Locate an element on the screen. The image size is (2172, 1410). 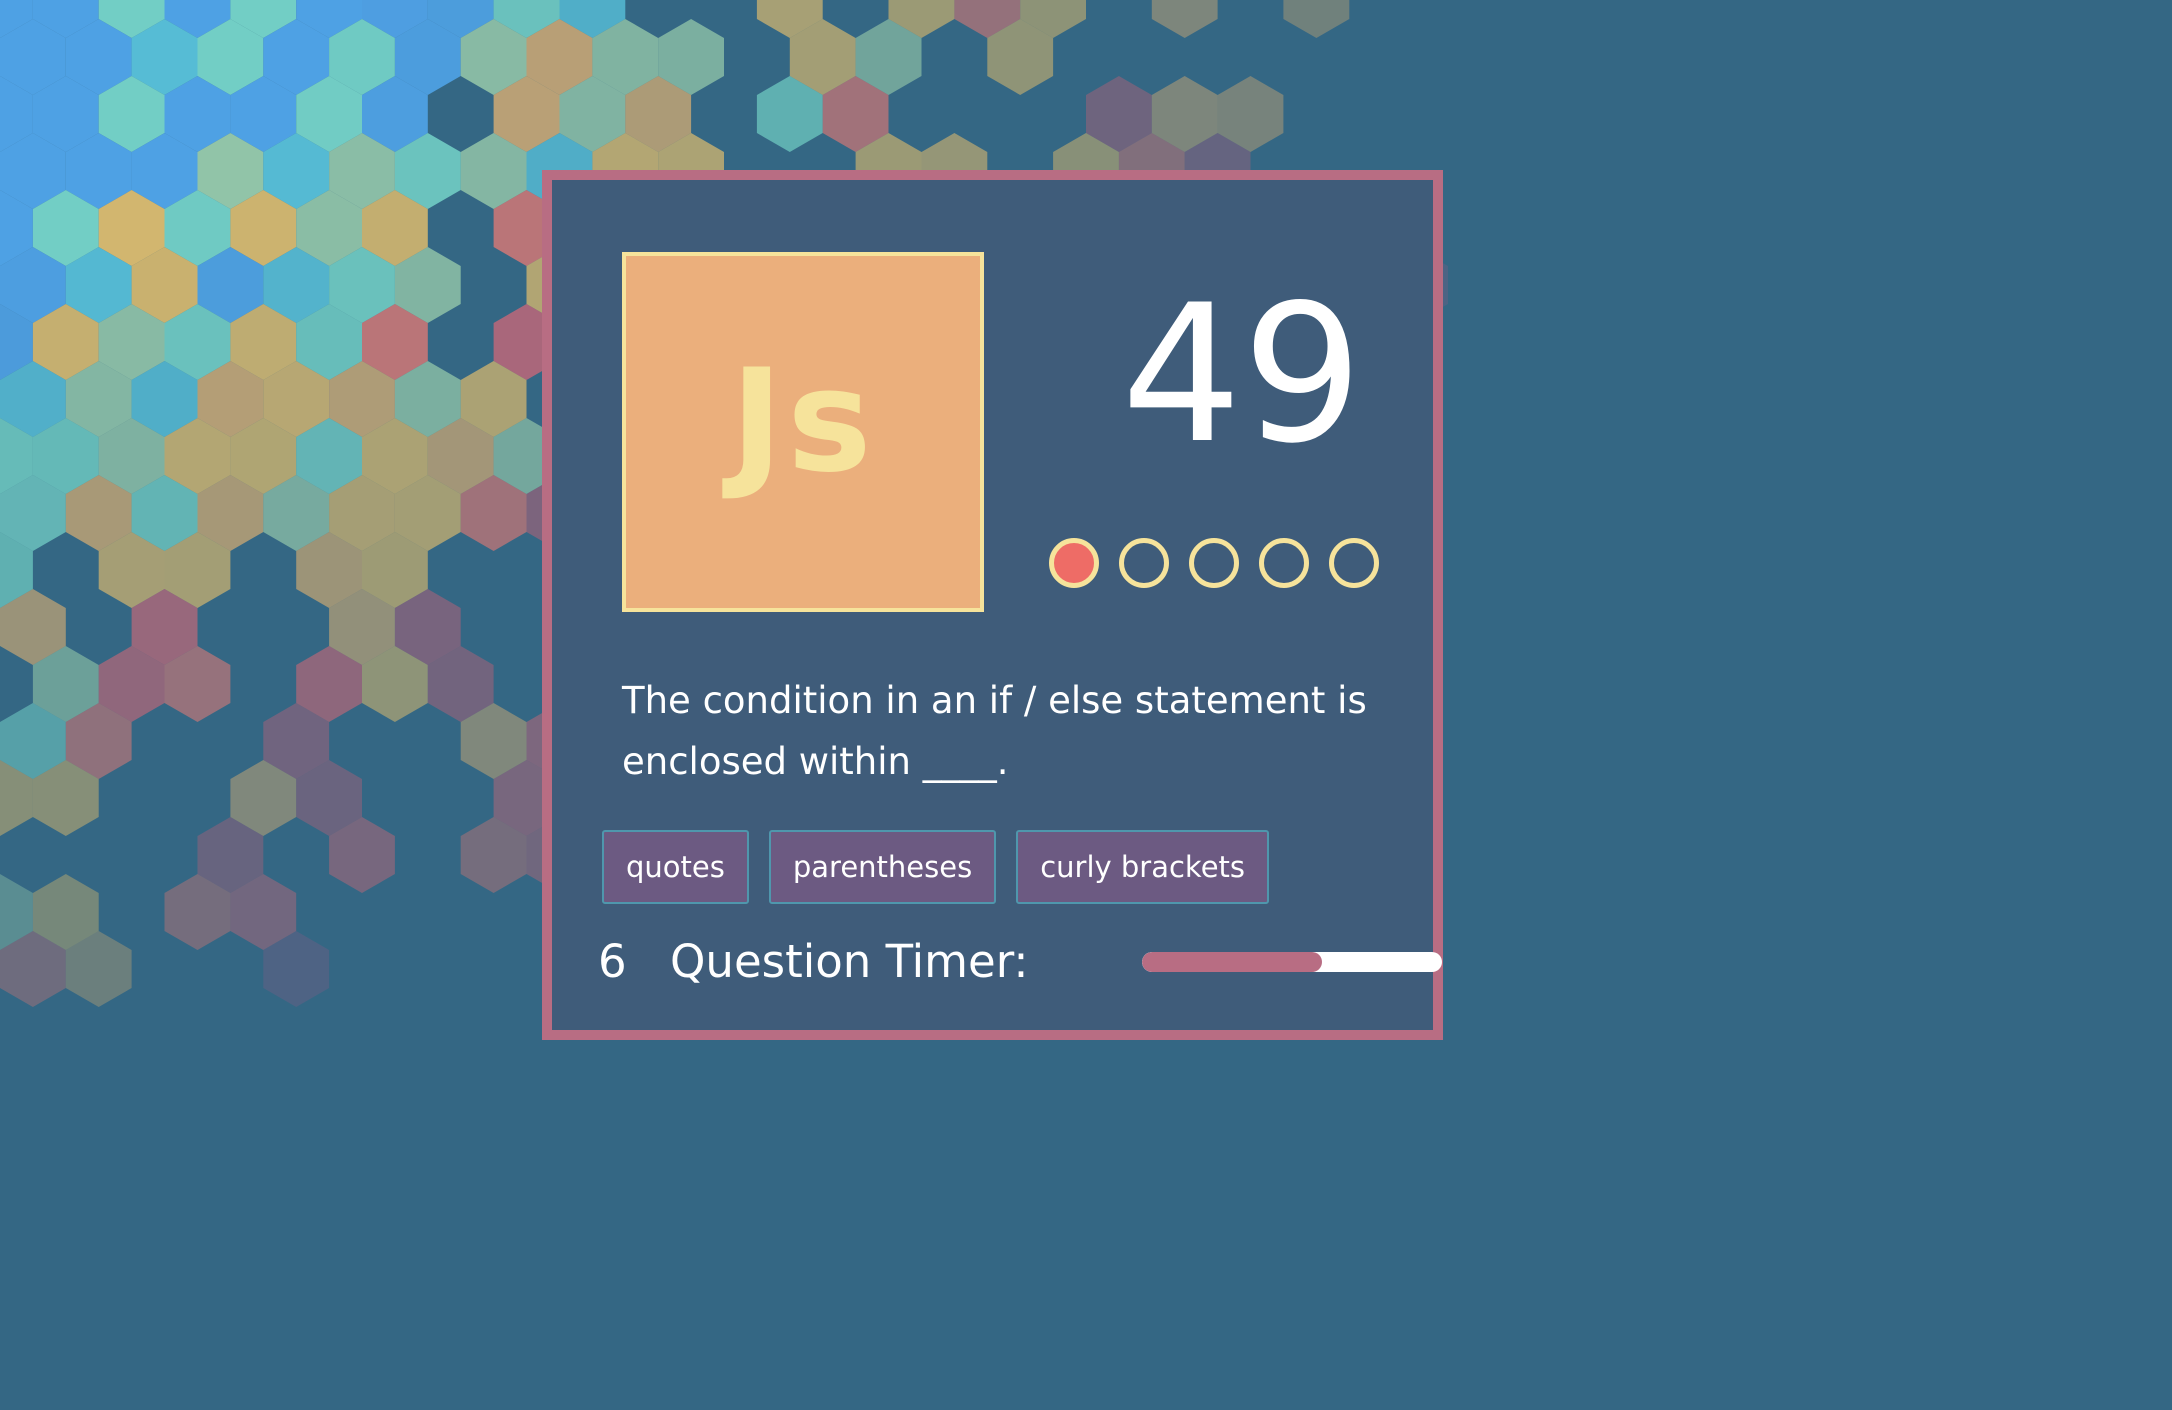
answer-button-quotes: quotes is located at coordinates (675, 867).